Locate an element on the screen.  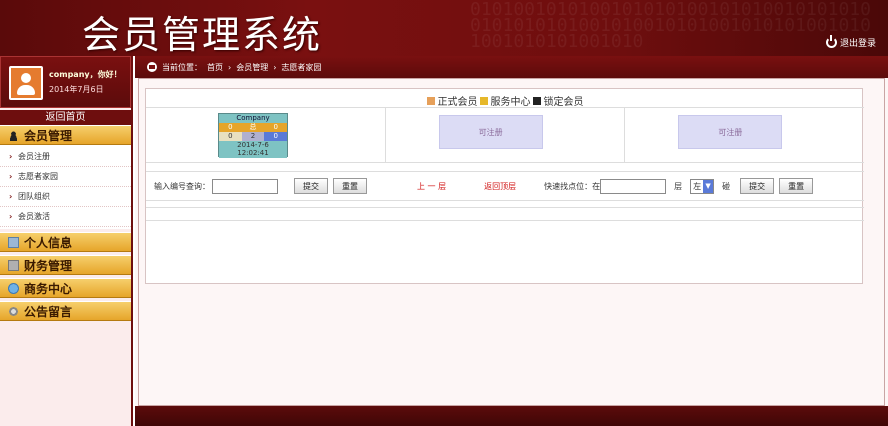
tree-cell-left: 可注册 is located at coordinates (506, 135).